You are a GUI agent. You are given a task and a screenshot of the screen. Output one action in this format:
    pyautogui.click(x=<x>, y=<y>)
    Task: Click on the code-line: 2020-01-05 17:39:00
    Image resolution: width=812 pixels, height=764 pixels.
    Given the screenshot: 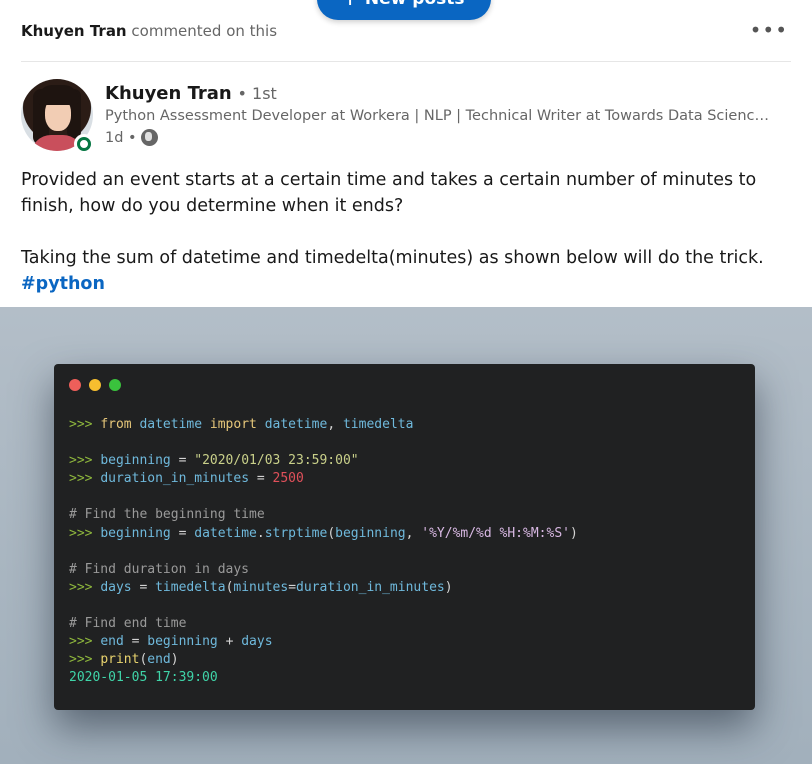 What is the action you would take?
    pyautogui.click(x=323, y=678)
    